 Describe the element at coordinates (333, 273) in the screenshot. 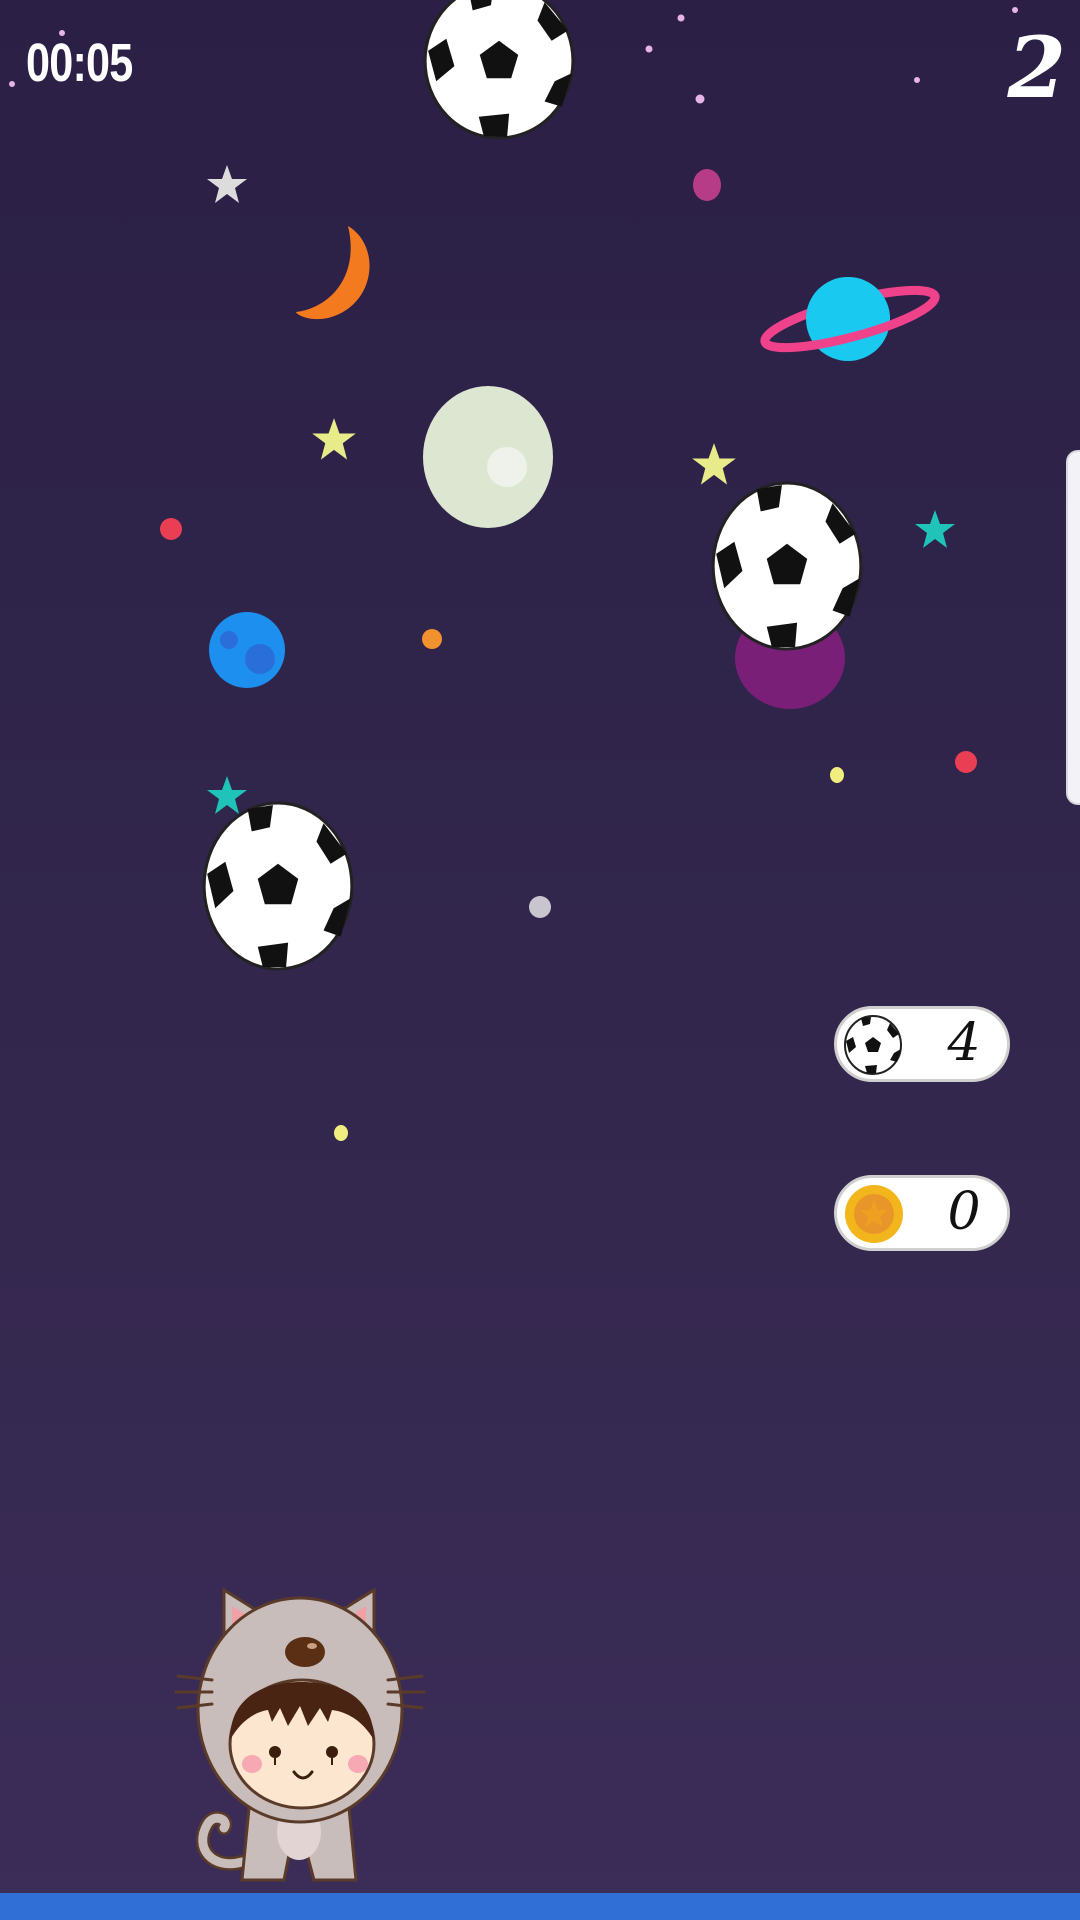

I see `crescent-moon-icon` at that location.